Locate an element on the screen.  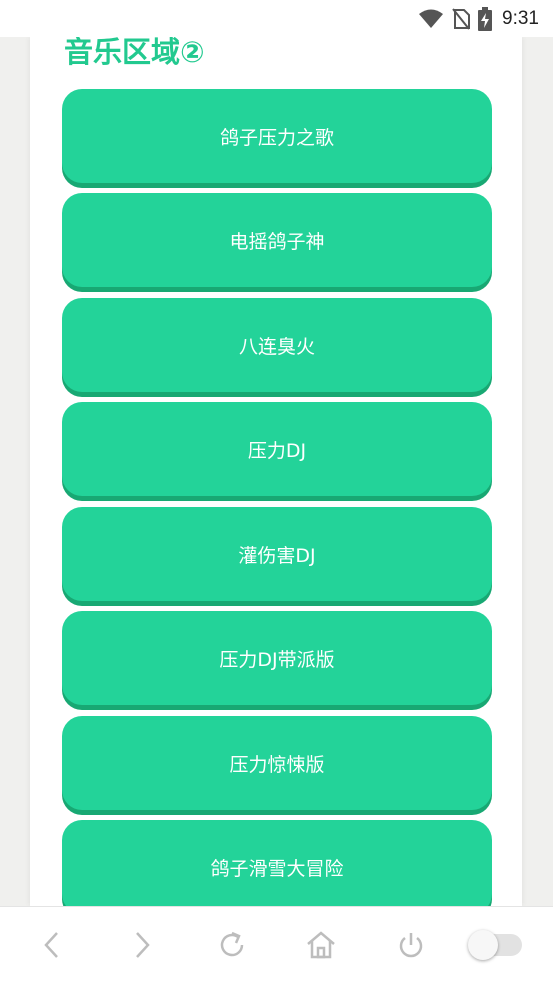
music-button-3: 八连臭火 is located at coordinates (277, 345).